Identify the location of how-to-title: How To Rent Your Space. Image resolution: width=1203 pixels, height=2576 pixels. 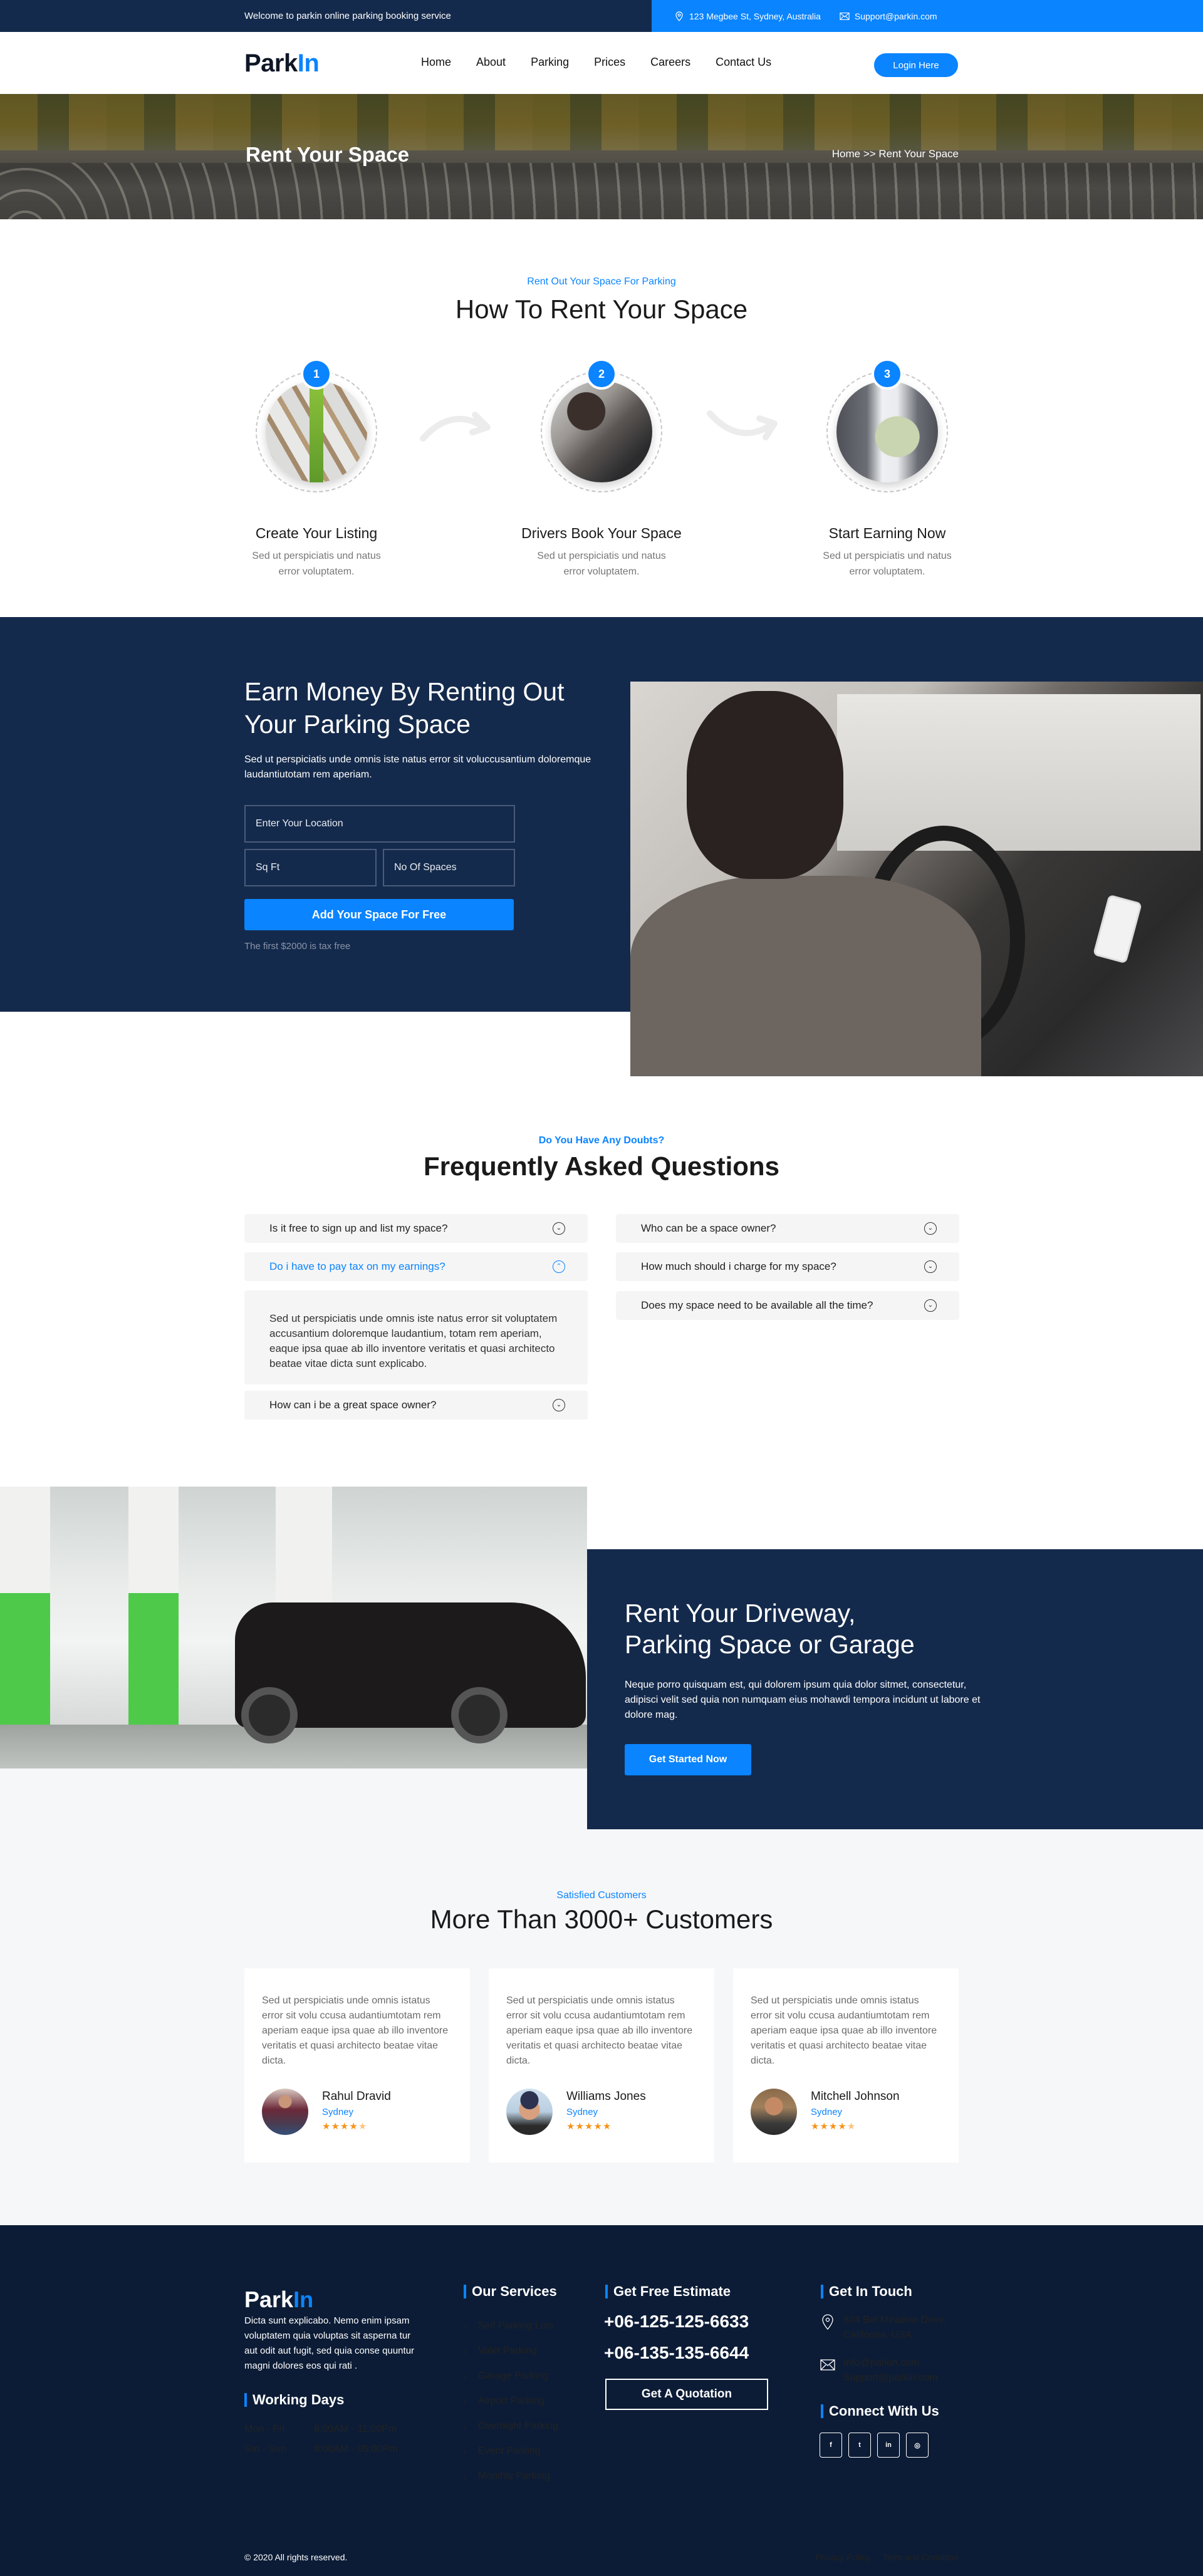
(601, 309).